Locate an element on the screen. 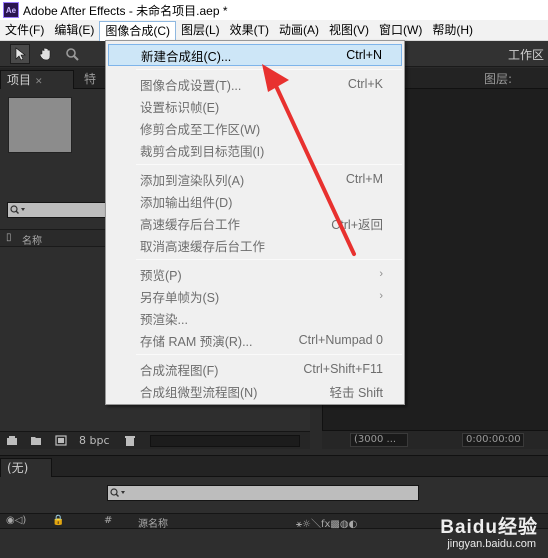 The image size is (548, 558). menu-item-save-ram-preview: 存储 RAM 预演(R)... Ctrl+Numpad 0 is located at coordinates (255, 340).